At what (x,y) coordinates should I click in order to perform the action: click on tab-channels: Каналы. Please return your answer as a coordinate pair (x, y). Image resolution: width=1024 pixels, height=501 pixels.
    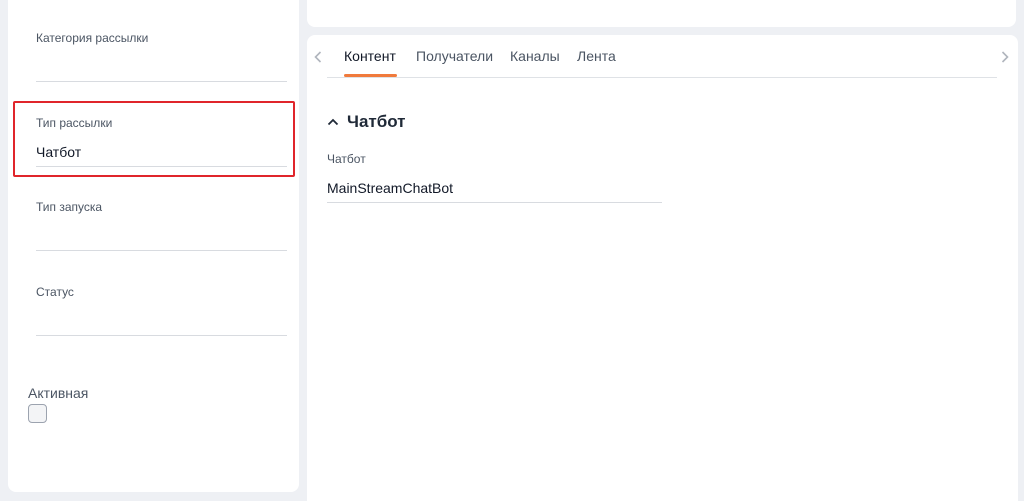
    Looking at the image, I should click on (535, 56).